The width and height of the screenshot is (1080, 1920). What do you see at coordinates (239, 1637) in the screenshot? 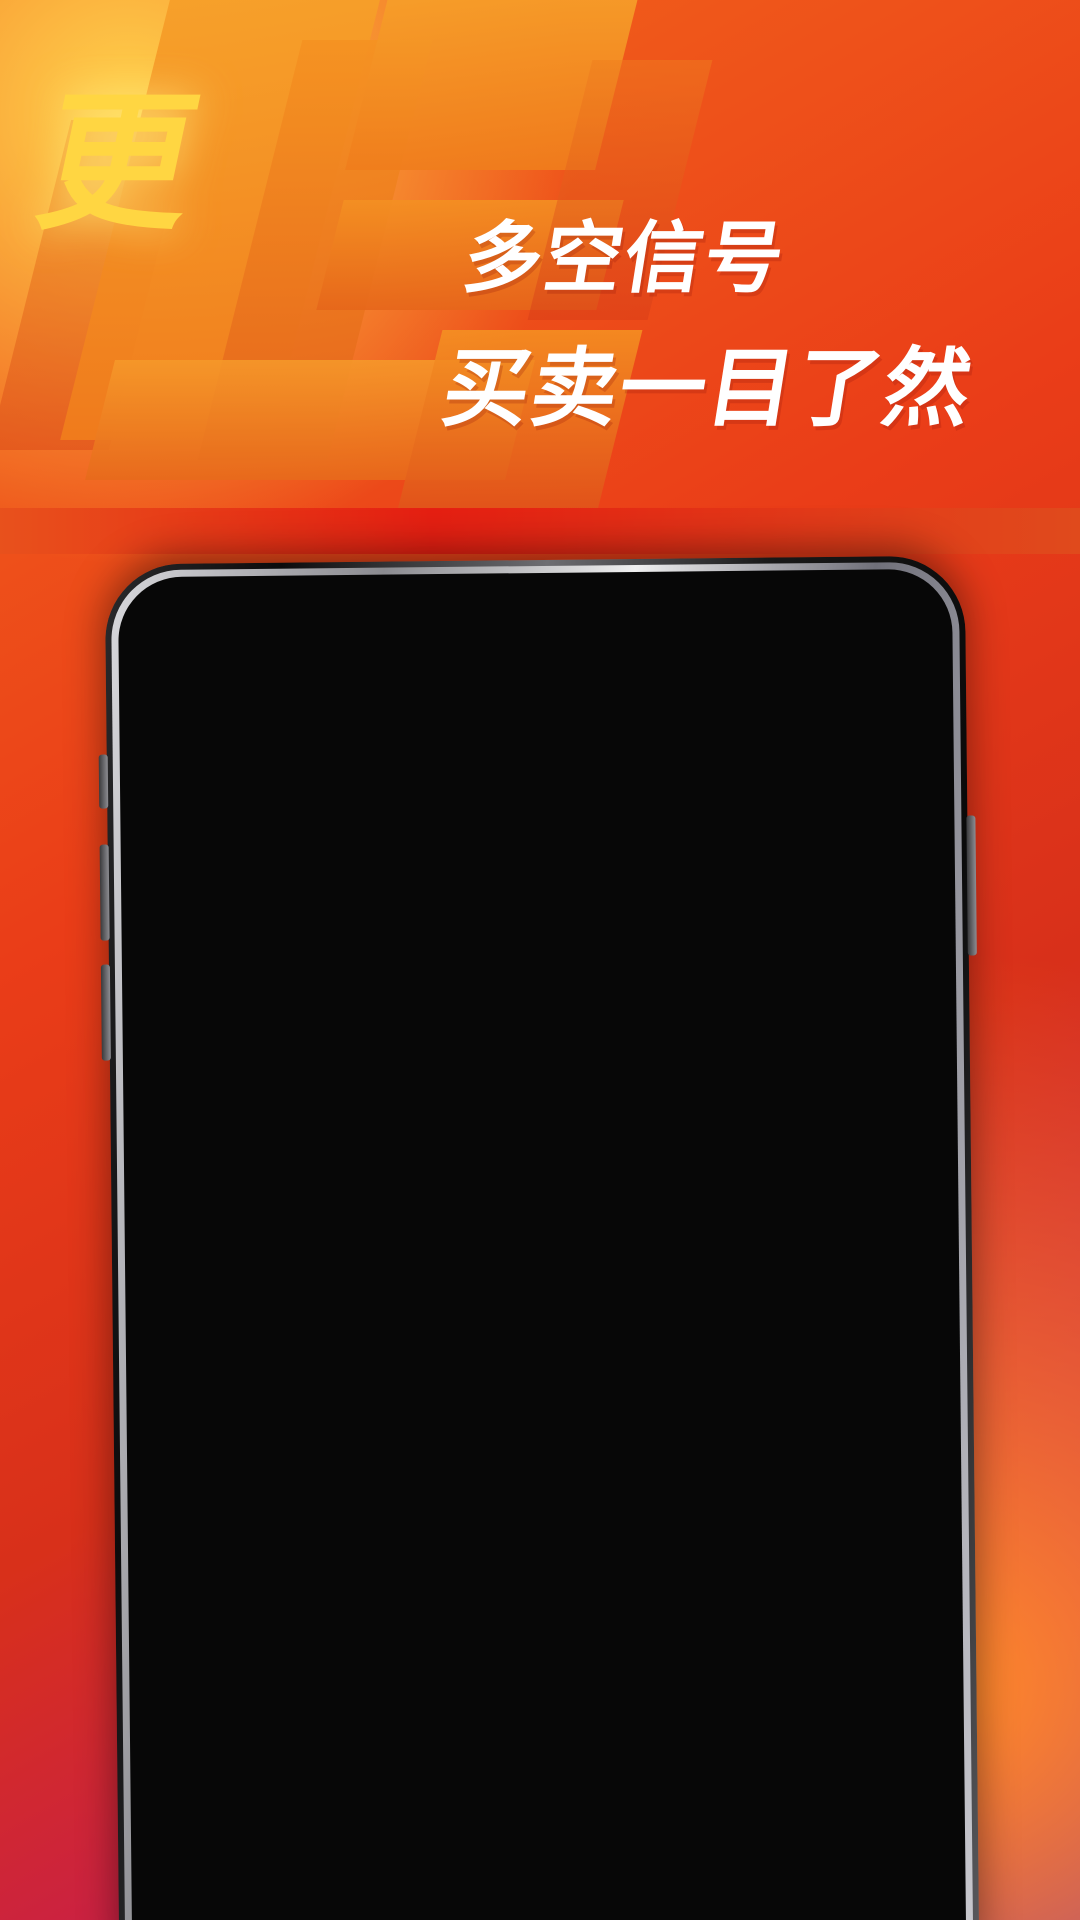
I see `dk-tips-badge: DK提示` at bounding box center [239, 1637].